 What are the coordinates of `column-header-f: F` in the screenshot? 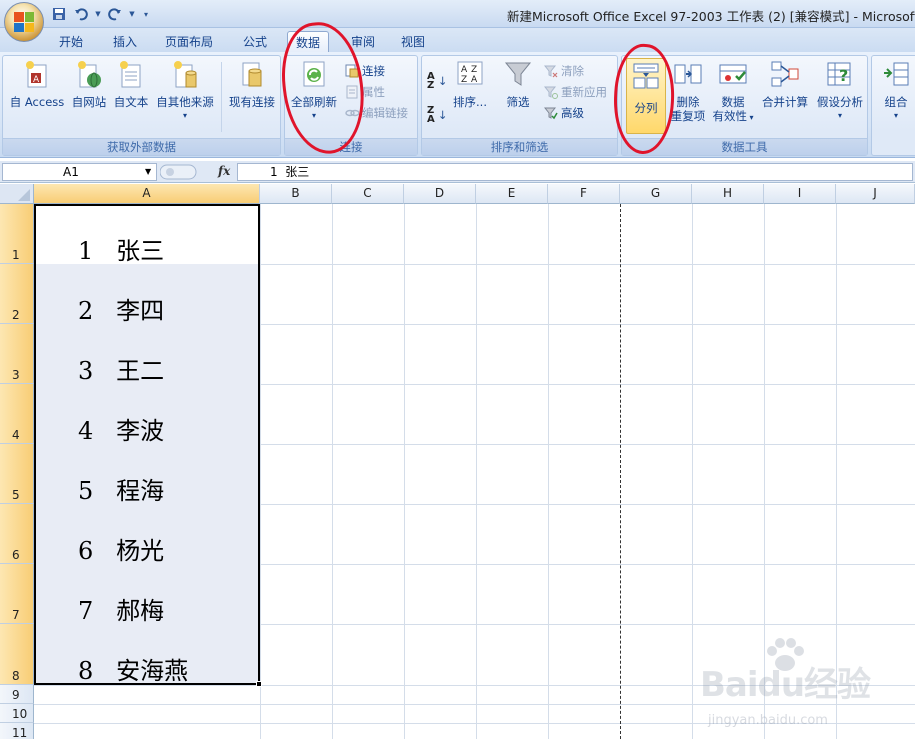 It's located at (584, 194).